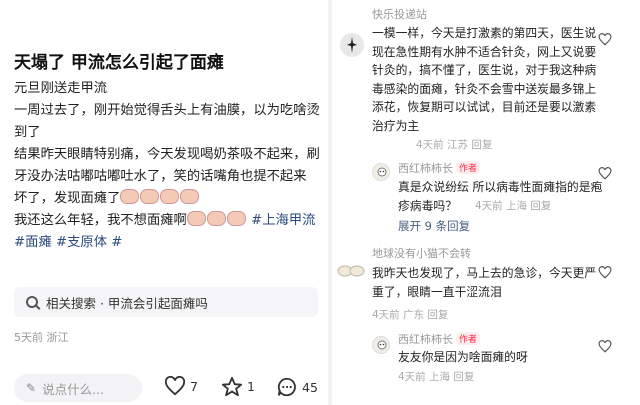 The width and height of the screenshot is (640, 405). What do you see at coordinates (310, 387) in the screenshot?
I see `comment-count: 45` at bounding box center [310, 387].